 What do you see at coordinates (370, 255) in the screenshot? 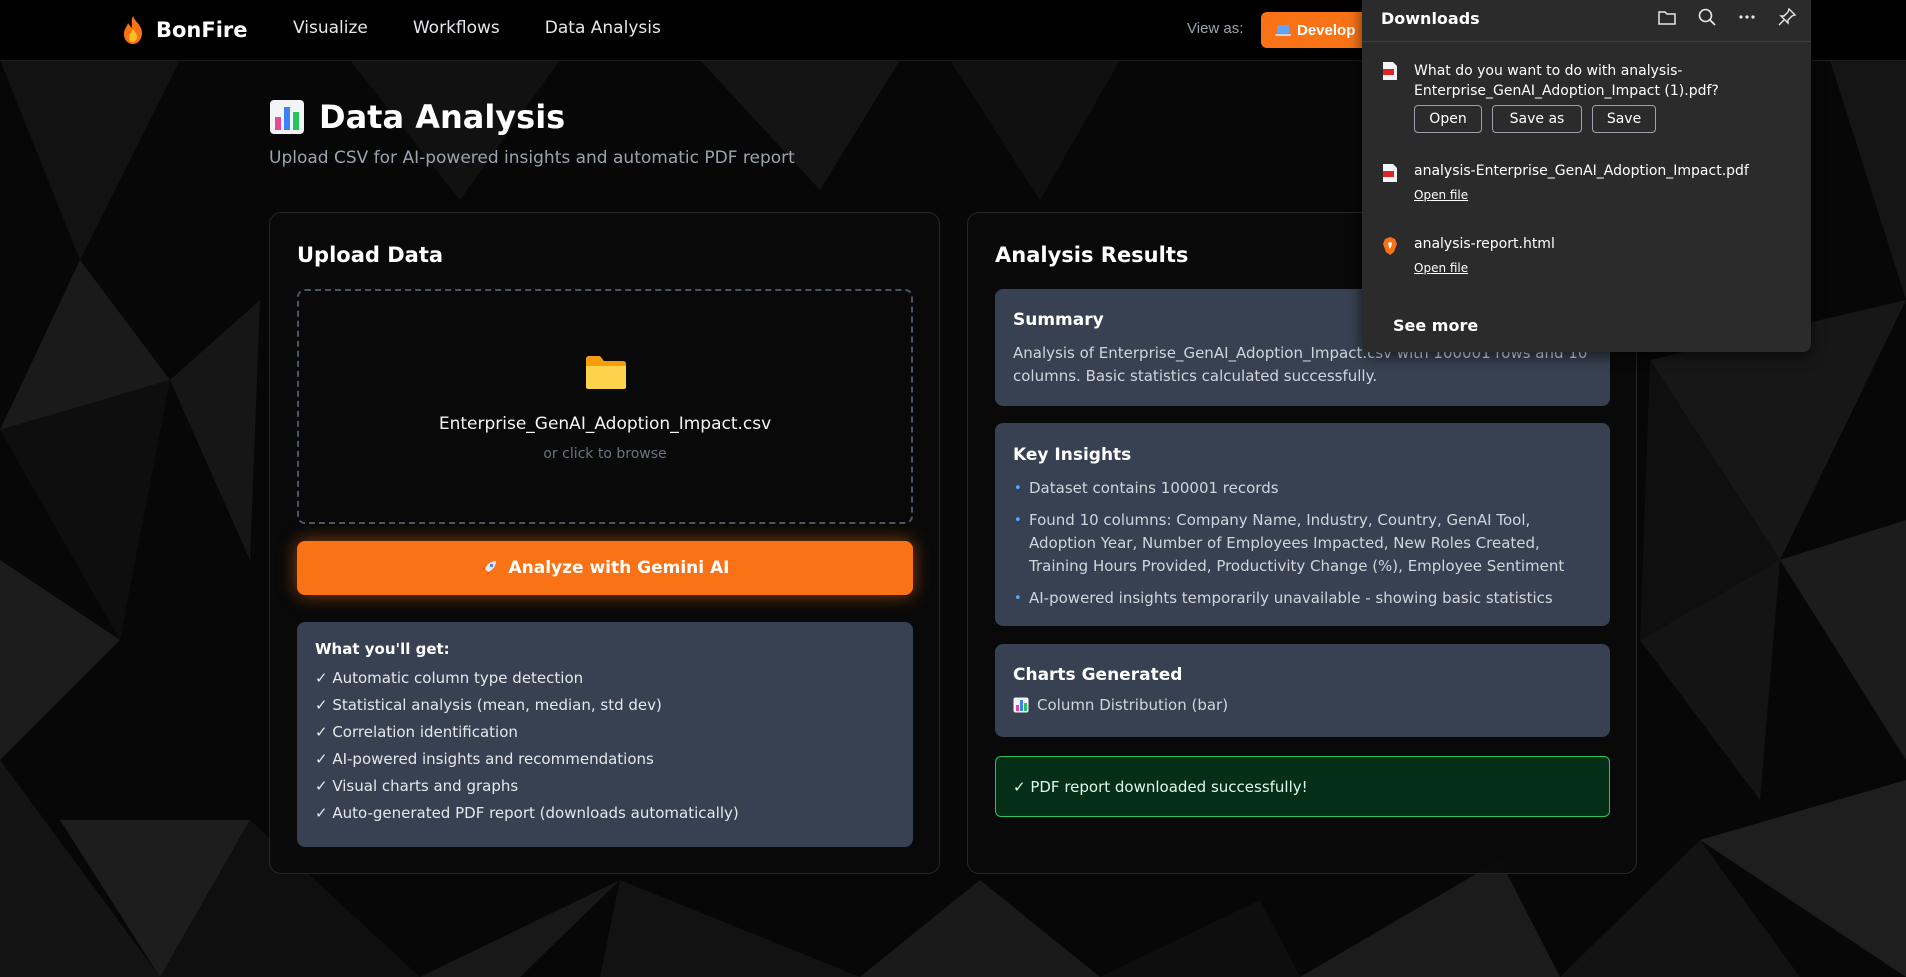
I see `upload-panel-title: Upload Data` at bounding box center [370, 255].